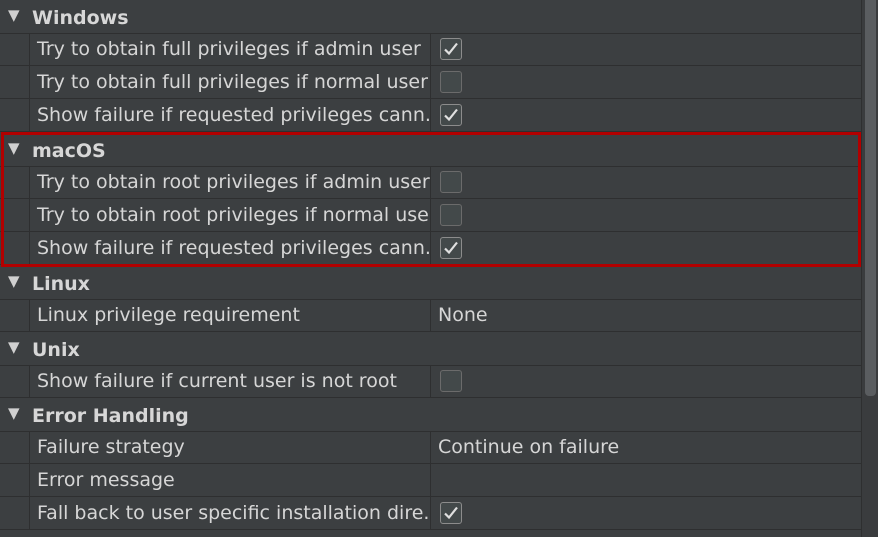 The image size is (878, 537). I want to click on scrollbar-thumb, so click(870, 198).